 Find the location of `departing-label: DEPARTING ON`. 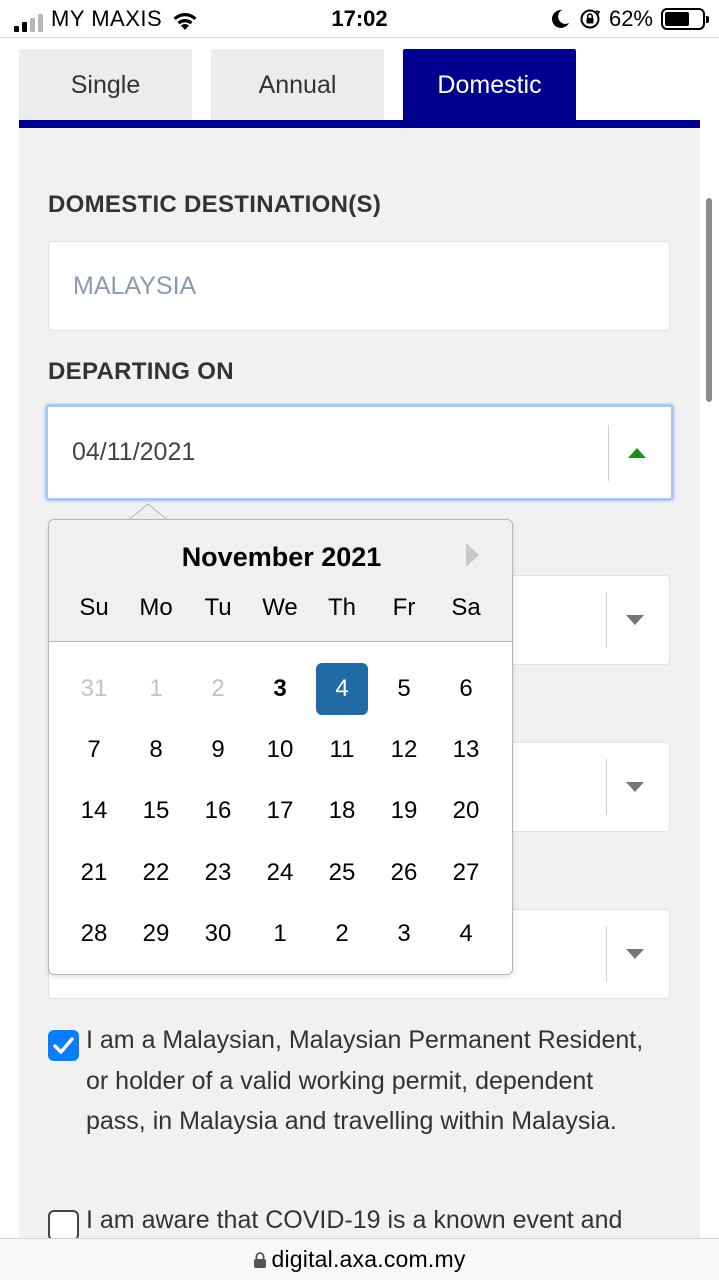

departing-label: DEPARTING ON is located at coordinates (141, 371).